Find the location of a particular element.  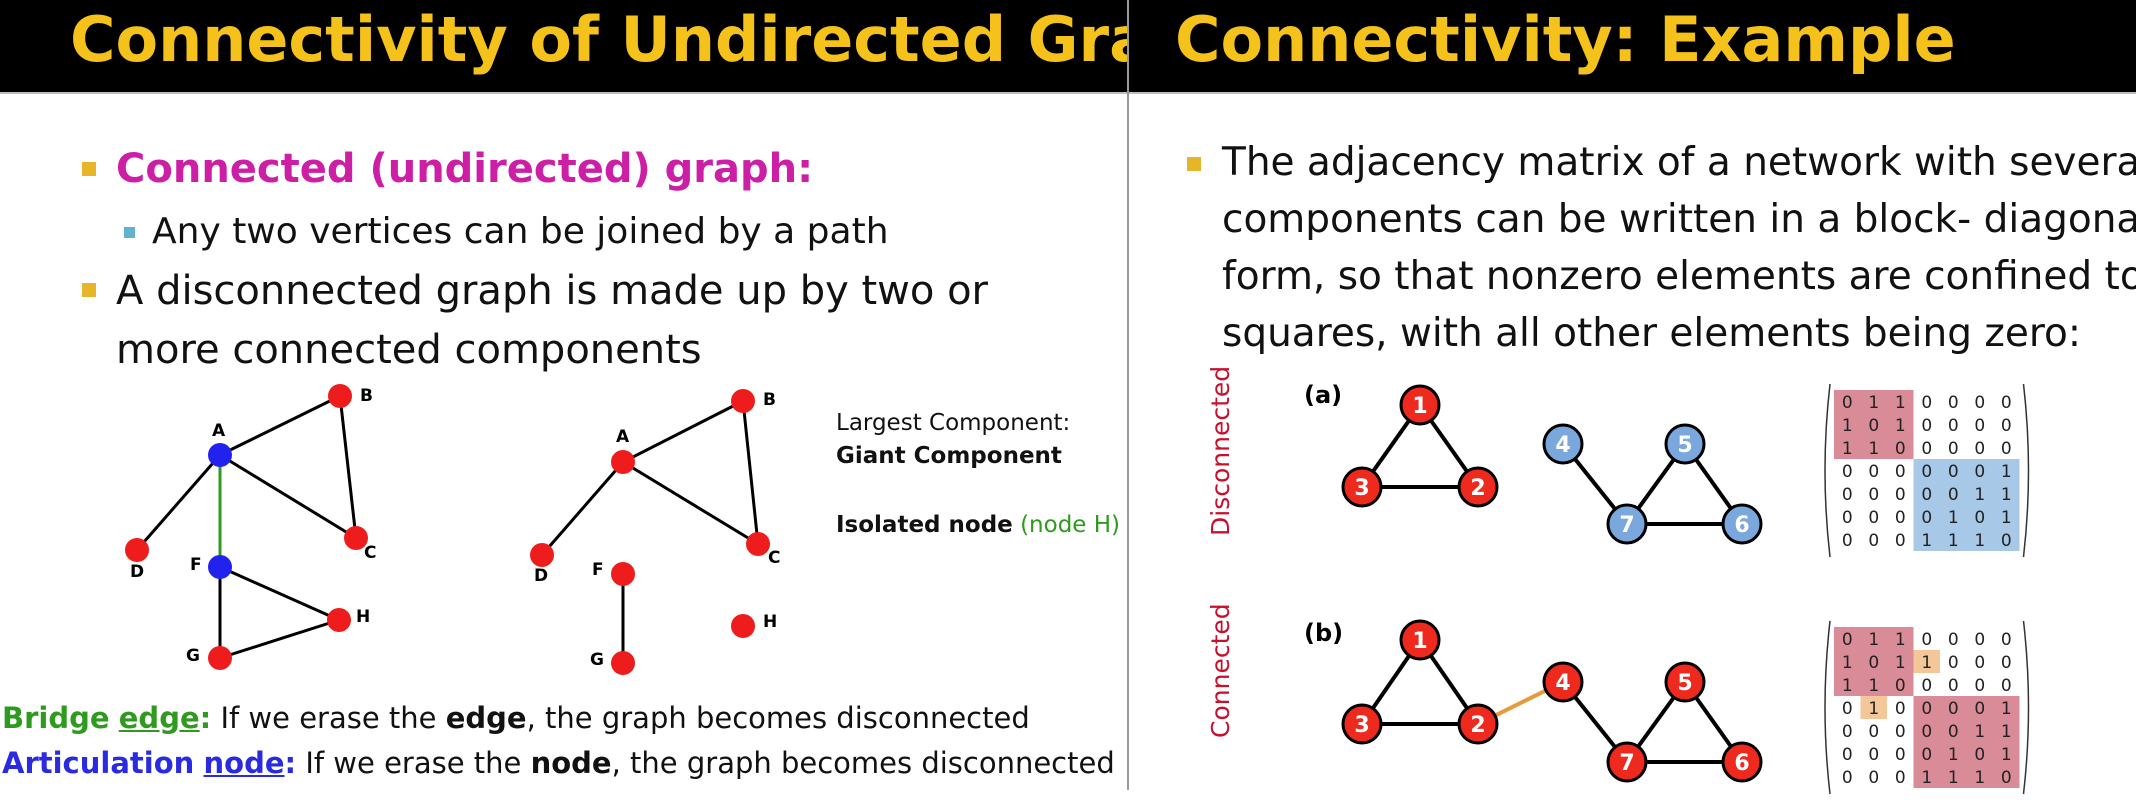

node-label: D is located at coordinates (137, 572).